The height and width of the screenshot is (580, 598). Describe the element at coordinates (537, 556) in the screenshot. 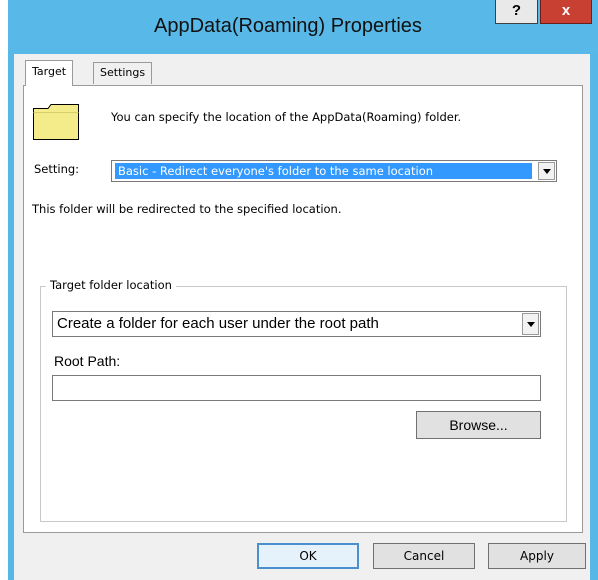

I see `apply-button: Apply` at that location.